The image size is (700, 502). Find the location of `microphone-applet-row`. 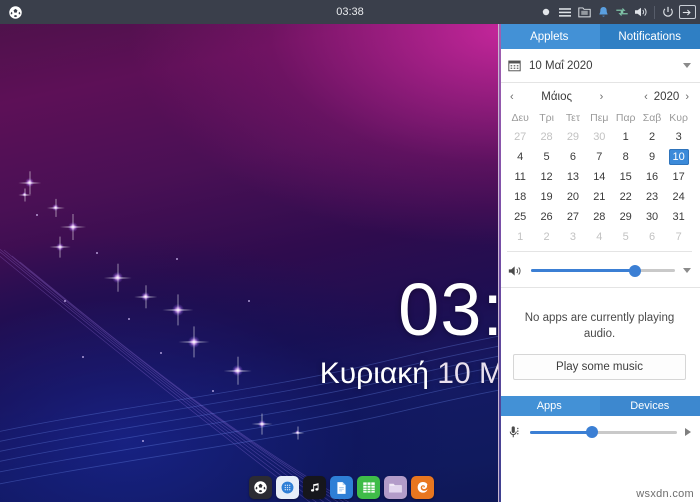

microphone-applet-row is located at coordinates (599, 432).